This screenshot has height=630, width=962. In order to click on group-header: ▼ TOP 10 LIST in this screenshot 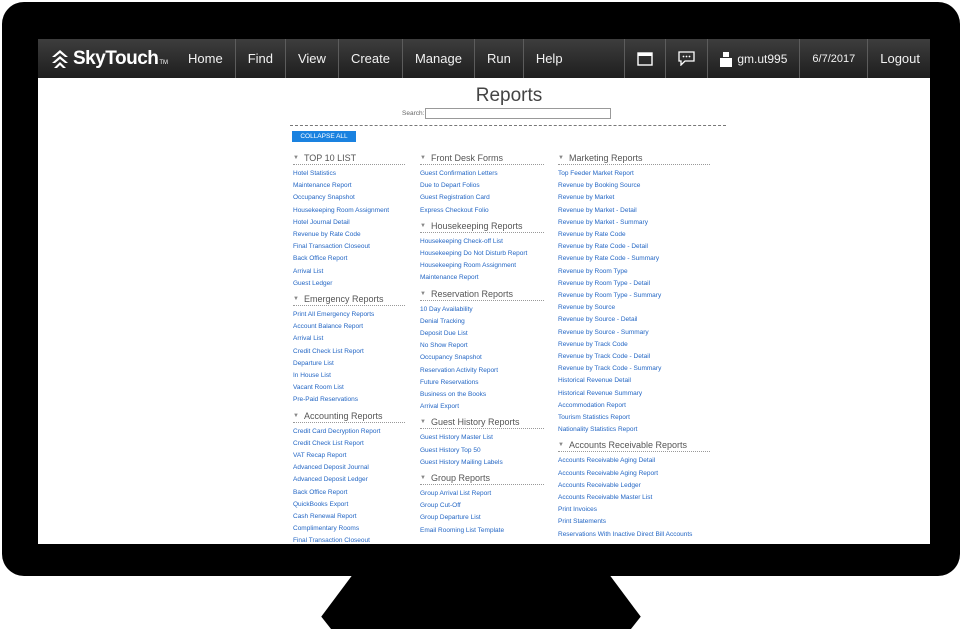, I will do `click(349, 159)`.